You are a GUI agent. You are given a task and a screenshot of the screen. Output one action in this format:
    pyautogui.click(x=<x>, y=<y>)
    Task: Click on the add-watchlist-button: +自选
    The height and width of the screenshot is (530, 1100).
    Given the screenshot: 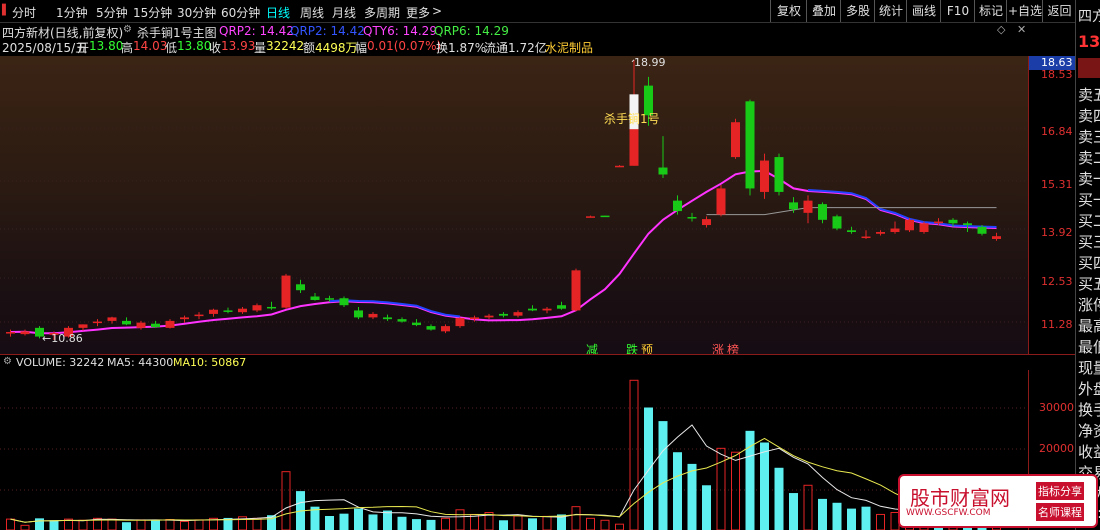 What is the action you would take?
    pyautogui.click(x=1024, y=11)
    